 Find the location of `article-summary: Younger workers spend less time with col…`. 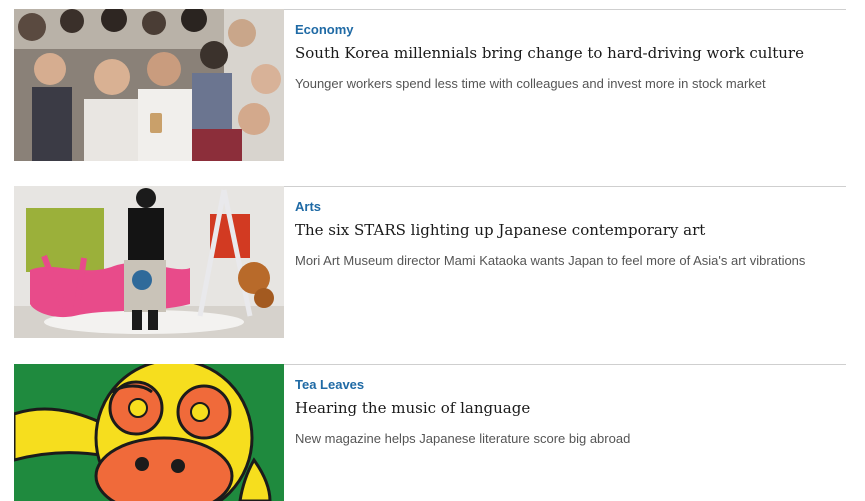

article-summary: Younger workers spend less time with col… is located at coordinates (530, 83).